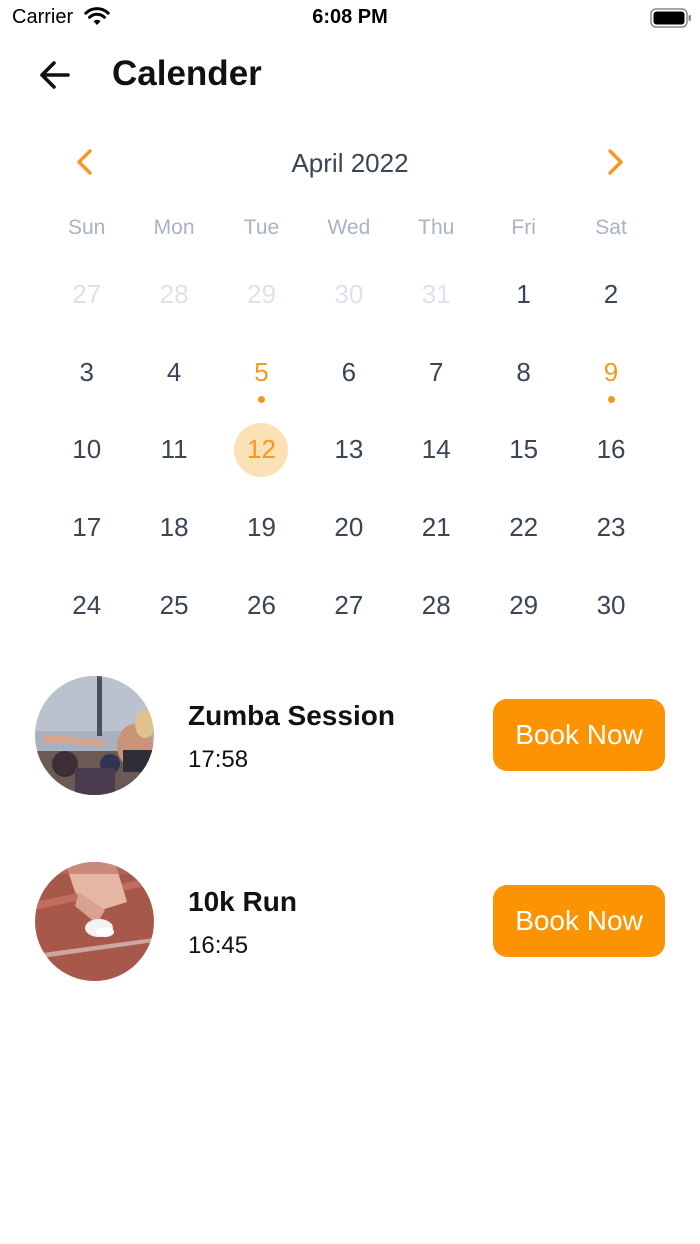  I want to click on day-number: 25, so click(174, 604).